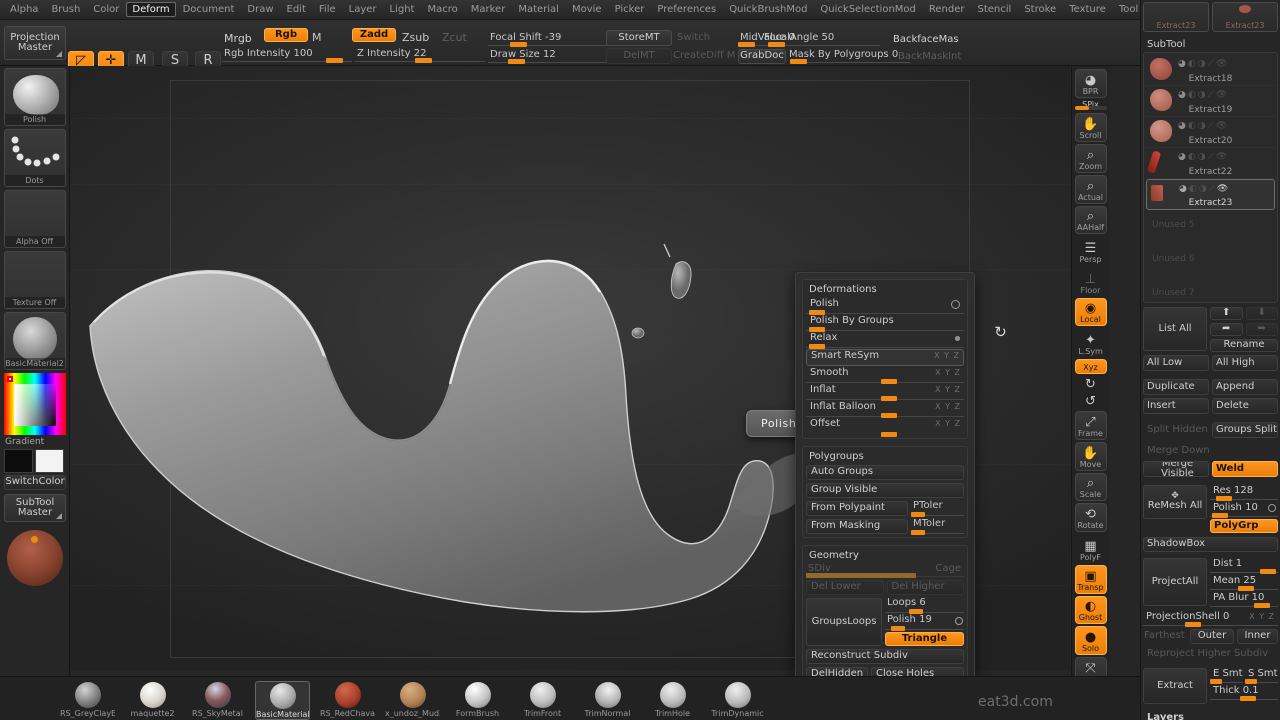 The image size is (1280, 720). I want to click on menu-item-marker: Marker, so click(488, 9).